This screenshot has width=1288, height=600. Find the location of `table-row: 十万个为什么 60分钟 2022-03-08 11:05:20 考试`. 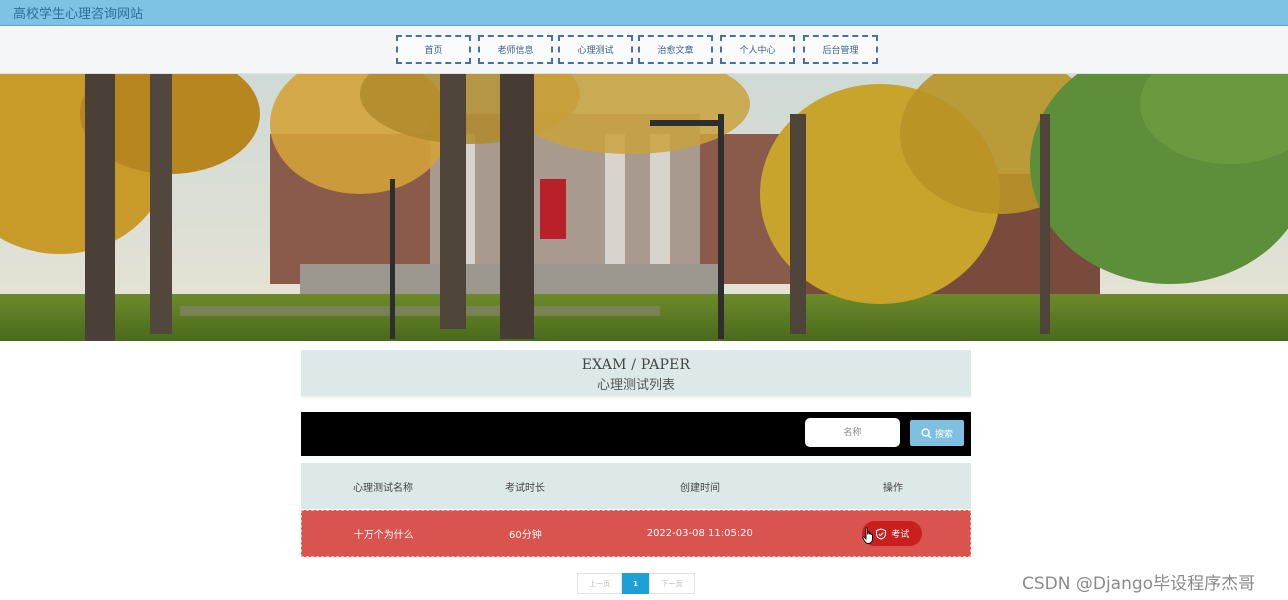

table-row: 十万个为什么 60分钟 2022-03-08 11:05:20 考试 is located at coordinates (636, 533).